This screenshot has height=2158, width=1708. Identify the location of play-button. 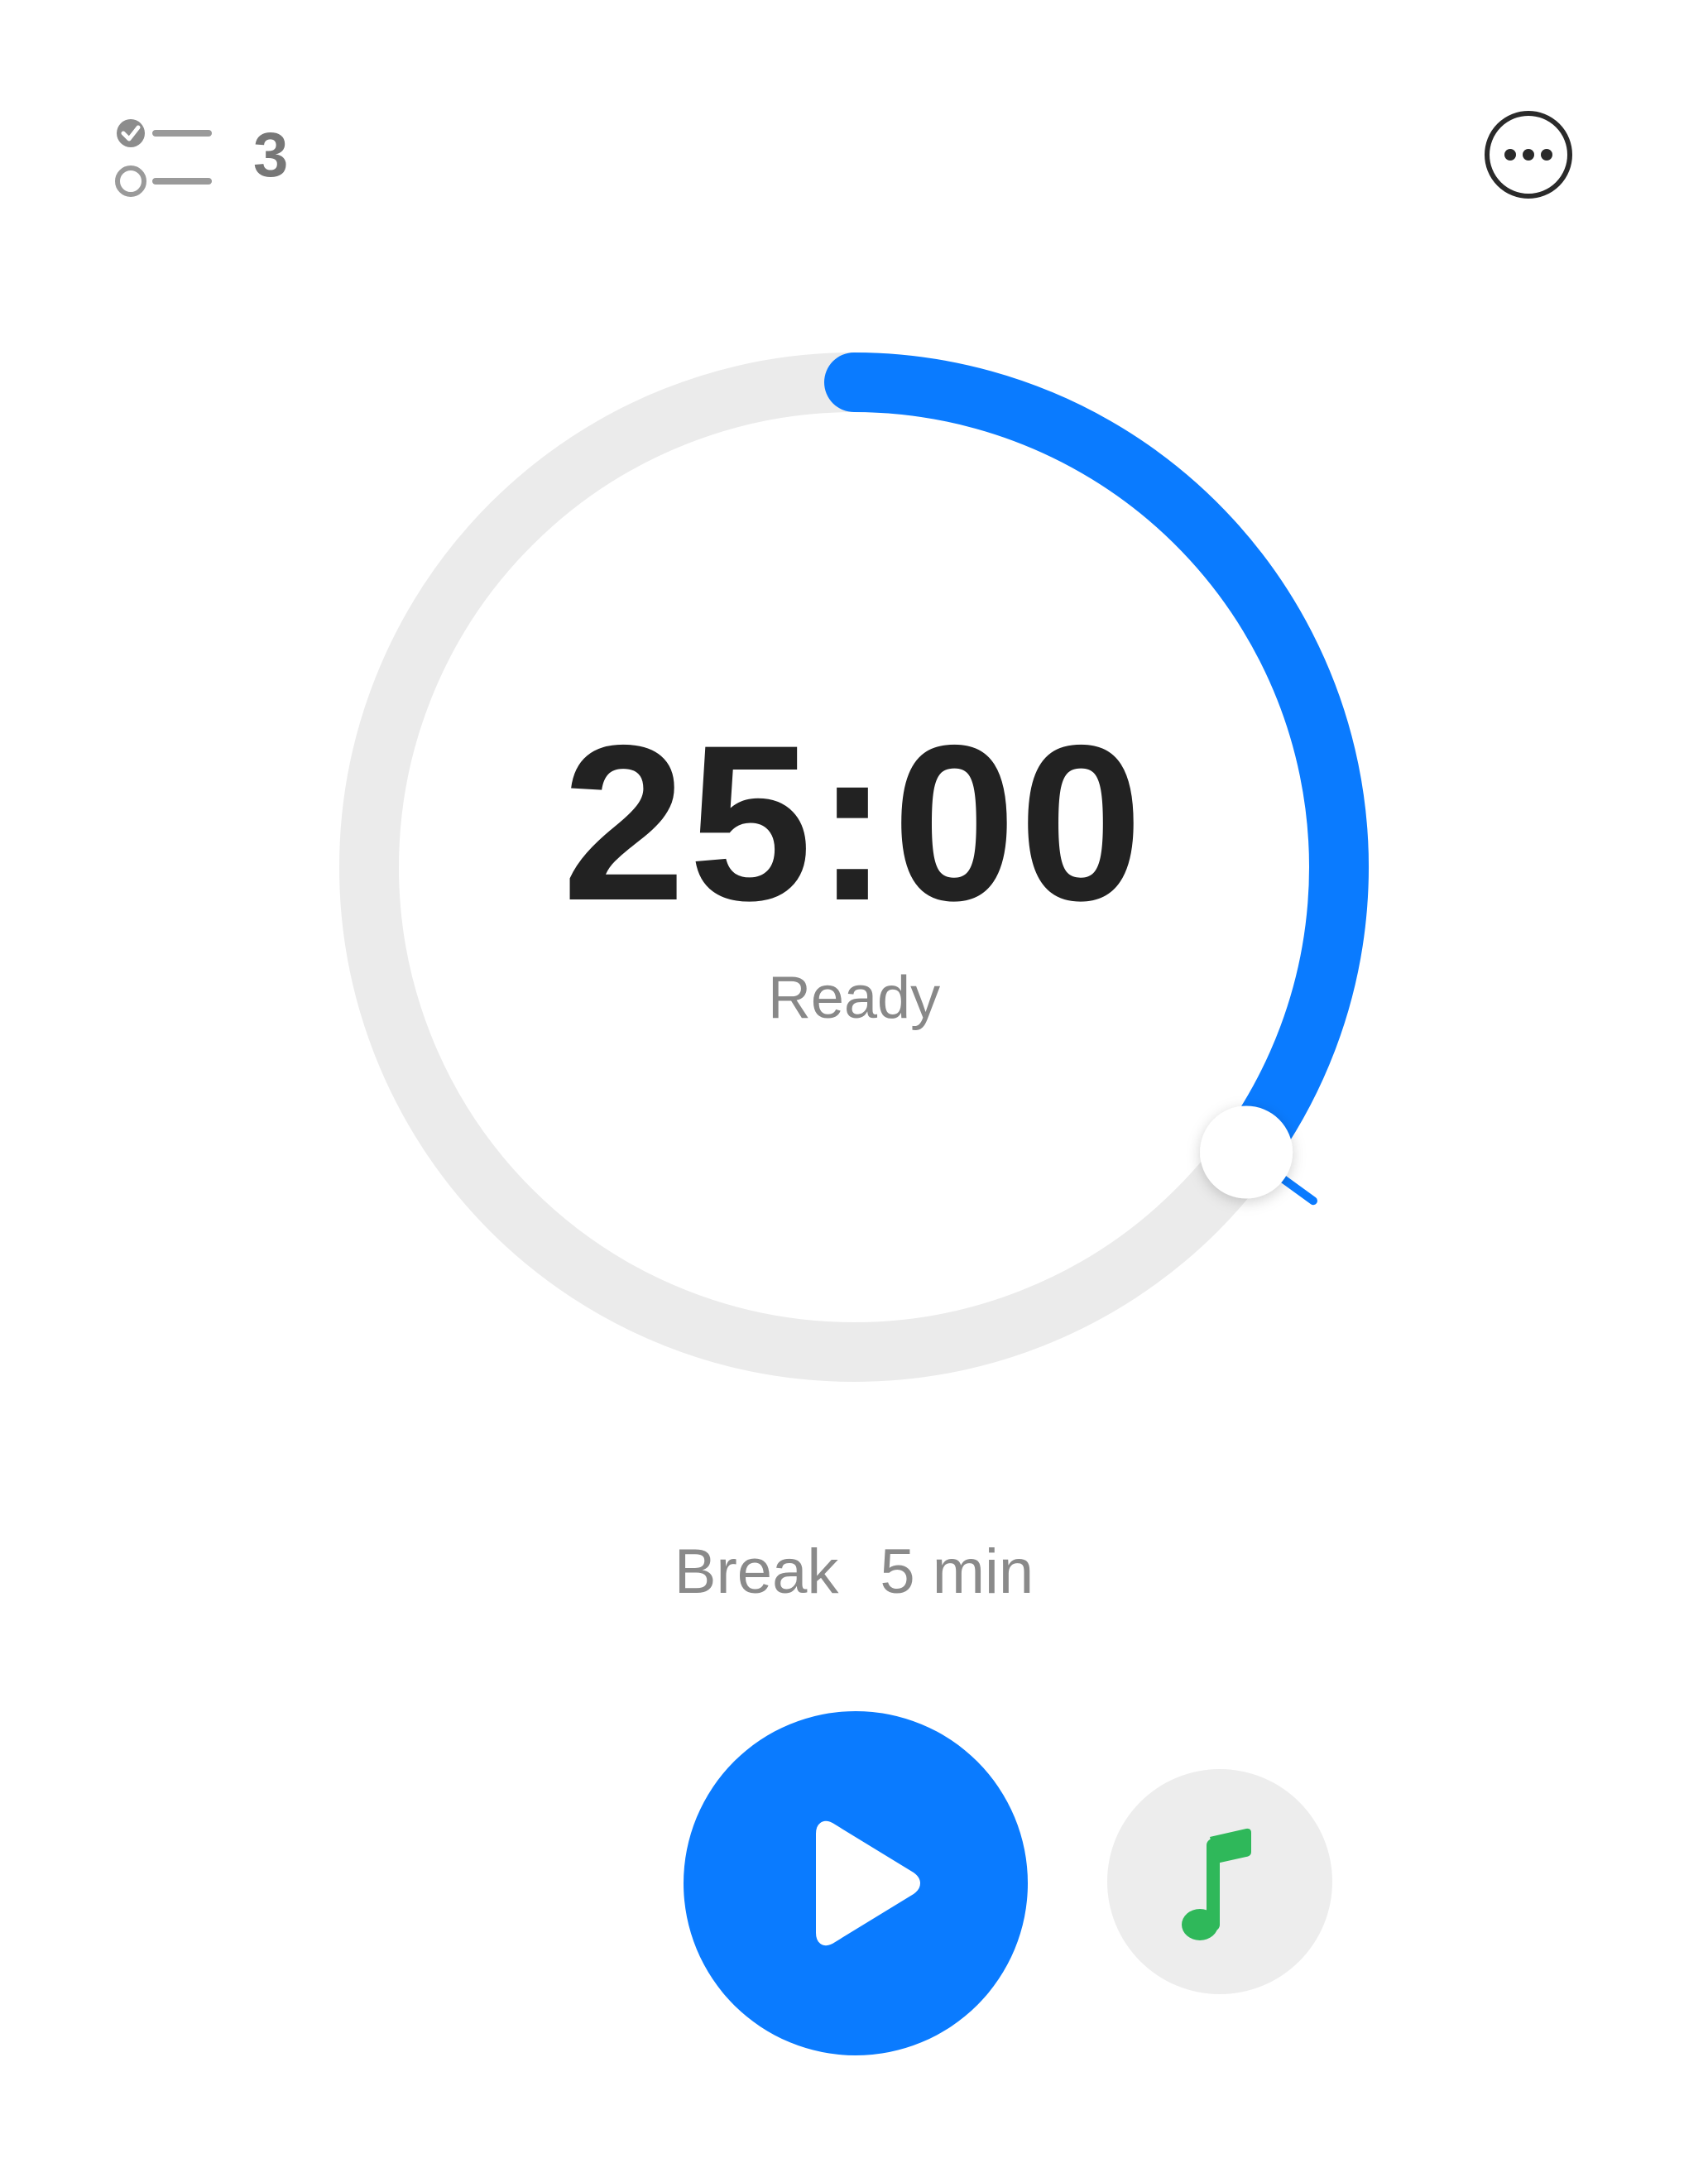
(856, 1883).